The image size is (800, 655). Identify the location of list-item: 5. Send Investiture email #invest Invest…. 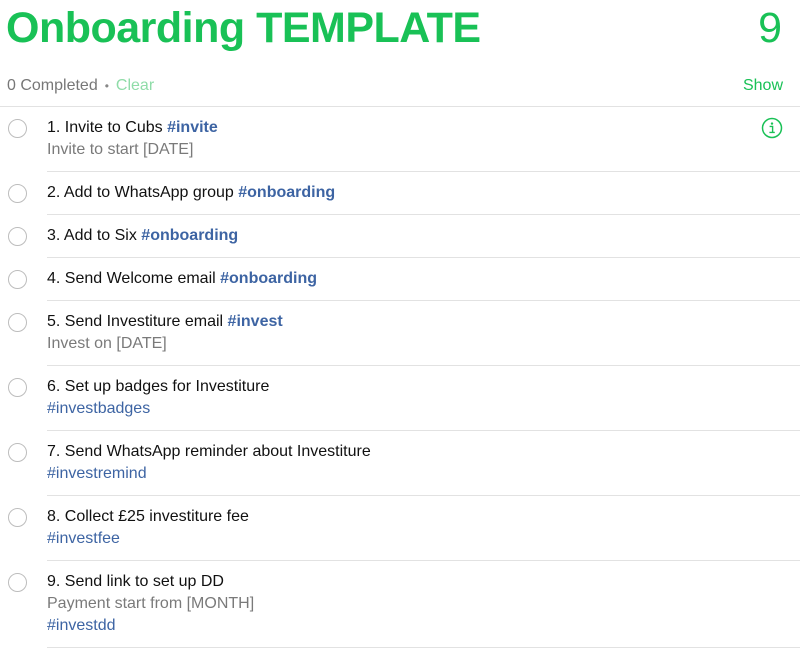
(400, 333).